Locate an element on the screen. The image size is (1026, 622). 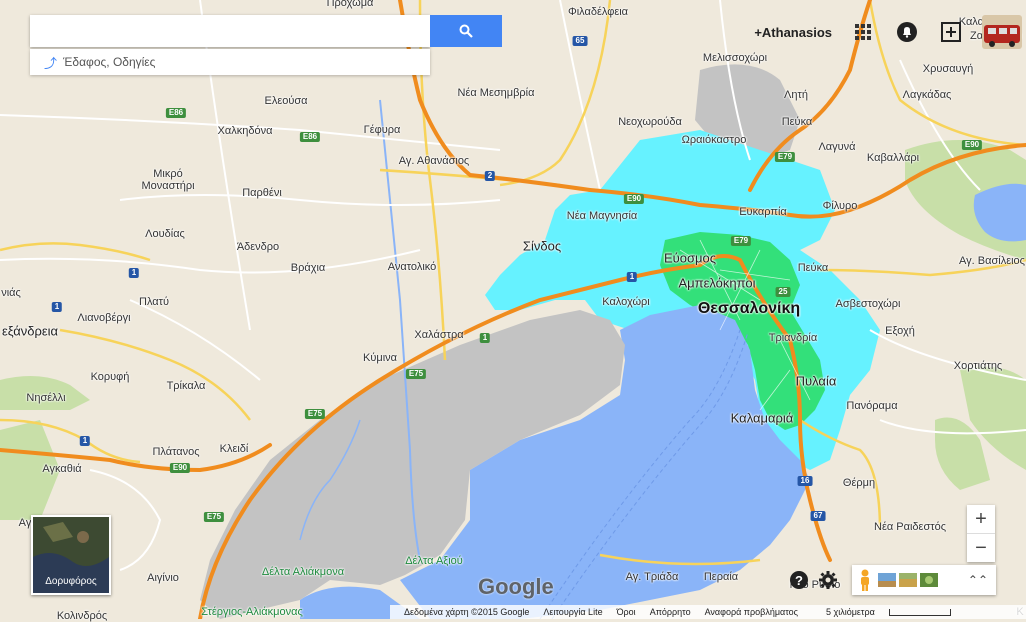
road-shield-s65: 65 is located at coordinates (580, 41).